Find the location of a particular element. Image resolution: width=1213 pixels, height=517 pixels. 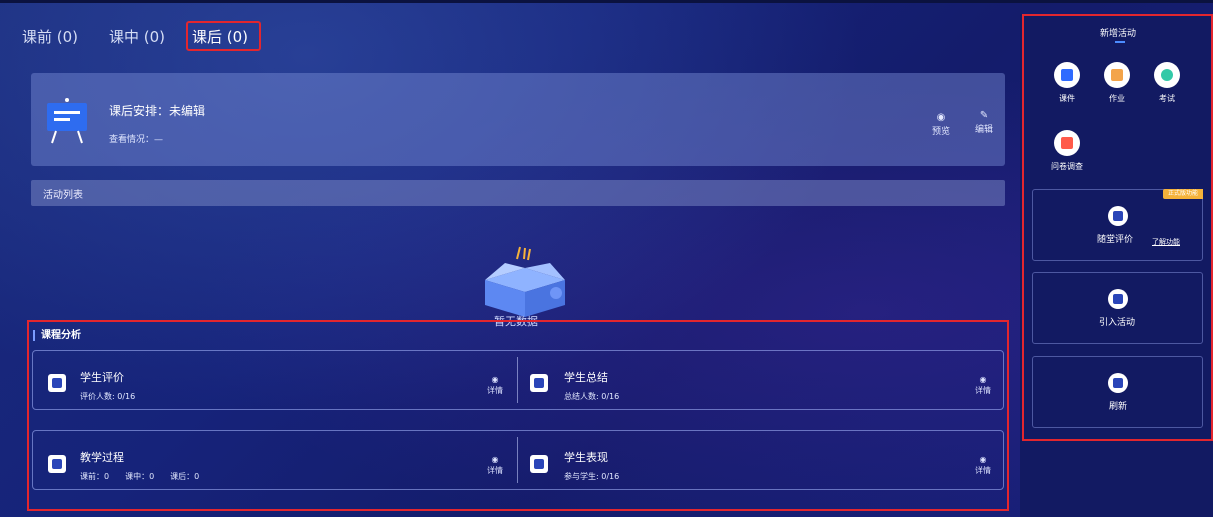

teaching-process-stats: 课前：0 课中：0 课后：0 is located at coordinates (140, 476).